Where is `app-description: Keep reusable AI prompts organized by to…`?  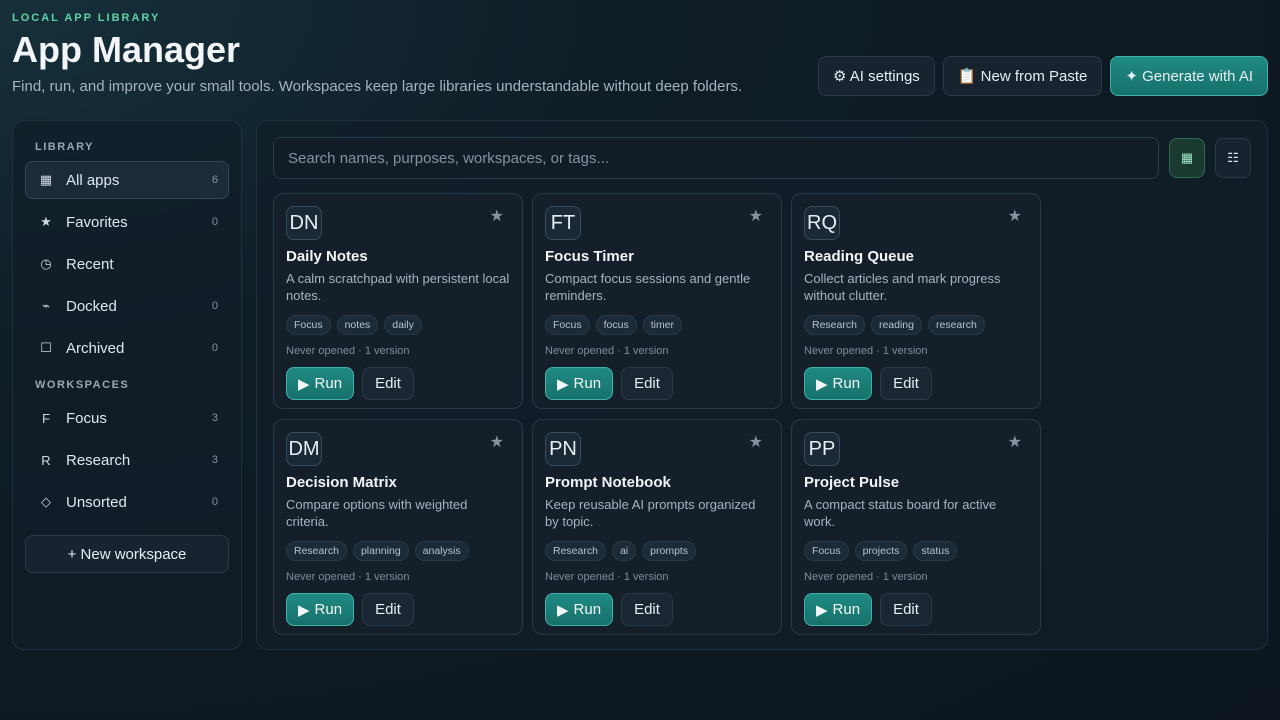
app-description: Keep reusable AI prompts organized by to… is located at coordinates (650, 513).